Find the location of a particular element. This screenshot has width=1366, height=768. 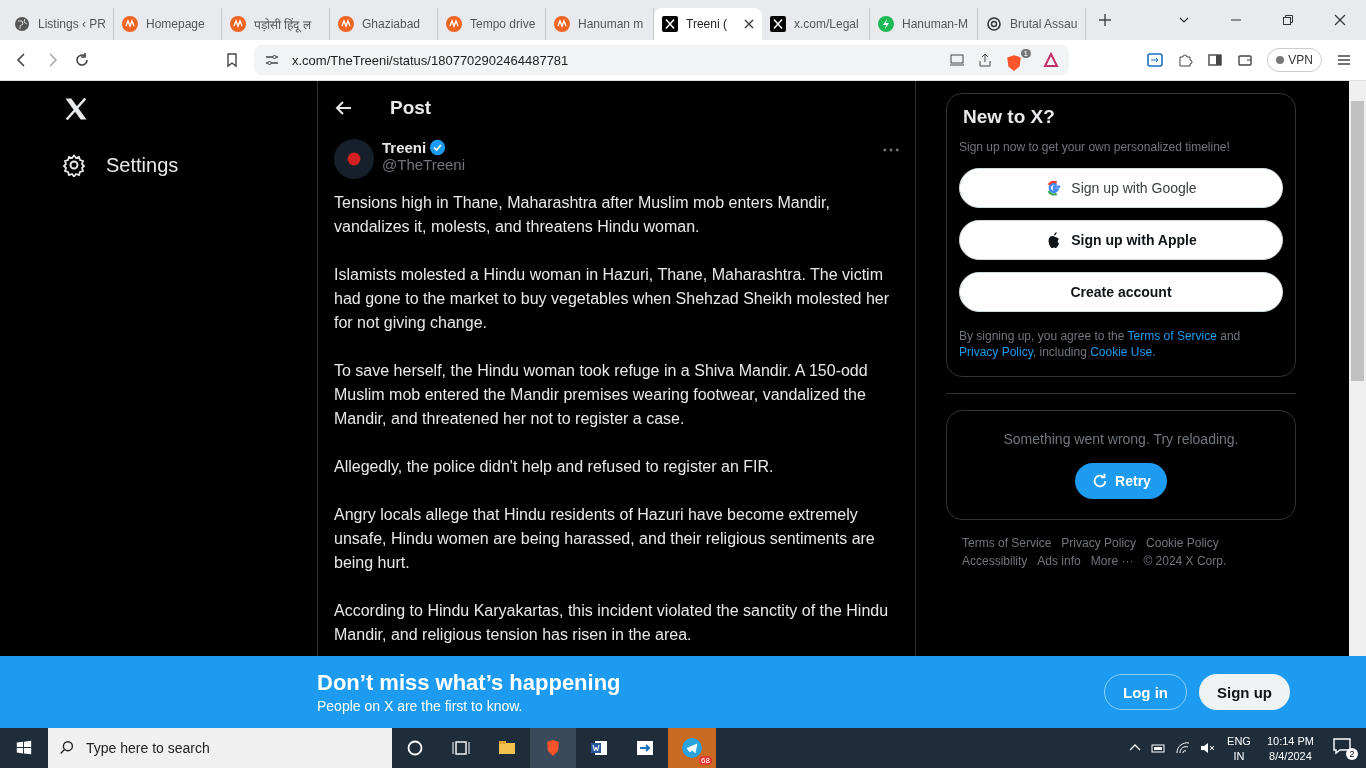

footer-link: Accessibility is located at coordinates (995, 561).